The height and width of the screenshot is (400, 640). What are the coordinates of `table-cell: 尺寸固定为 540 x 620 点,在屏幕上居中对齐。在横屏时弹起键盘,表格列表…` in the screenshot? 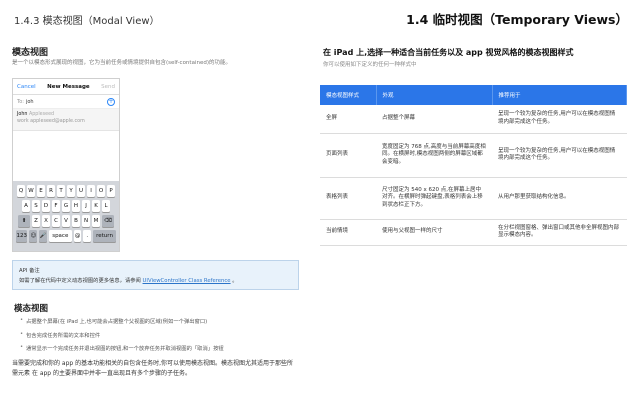 It's located at (434, 198).